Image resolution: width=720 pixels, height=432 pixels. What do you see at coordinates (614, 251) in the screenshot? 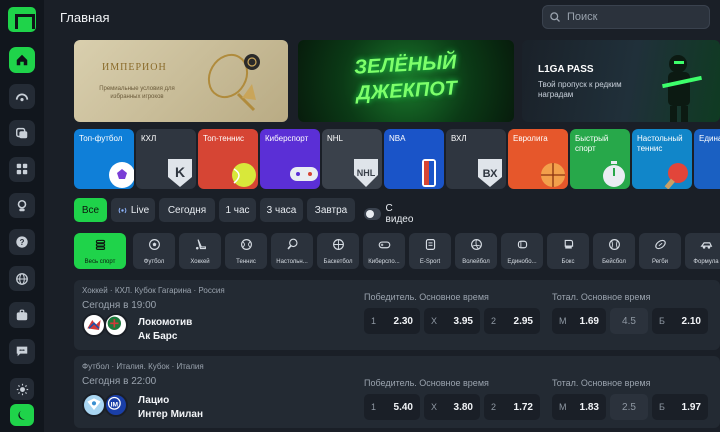
I see `sport-baseball: Бейсбол` at bounding box center [614, 251].